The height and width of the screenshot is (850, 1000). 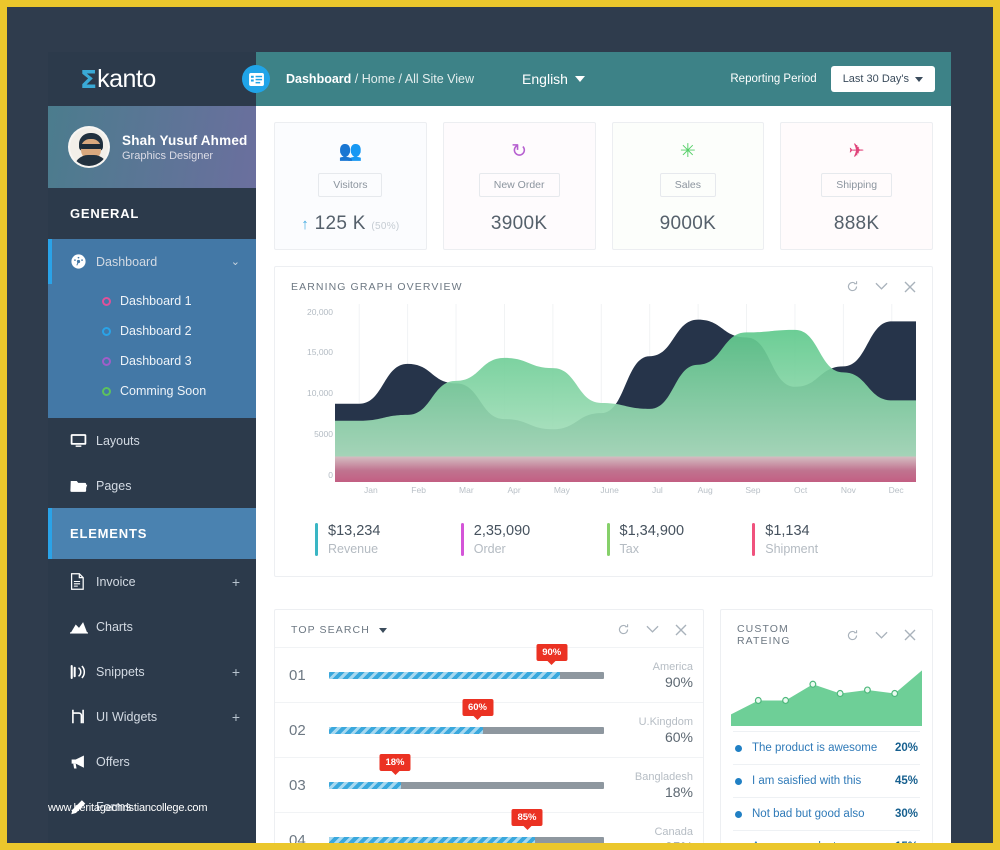 I want to click on sidebar-item-label: Invoice, so click(x=116, y=581).